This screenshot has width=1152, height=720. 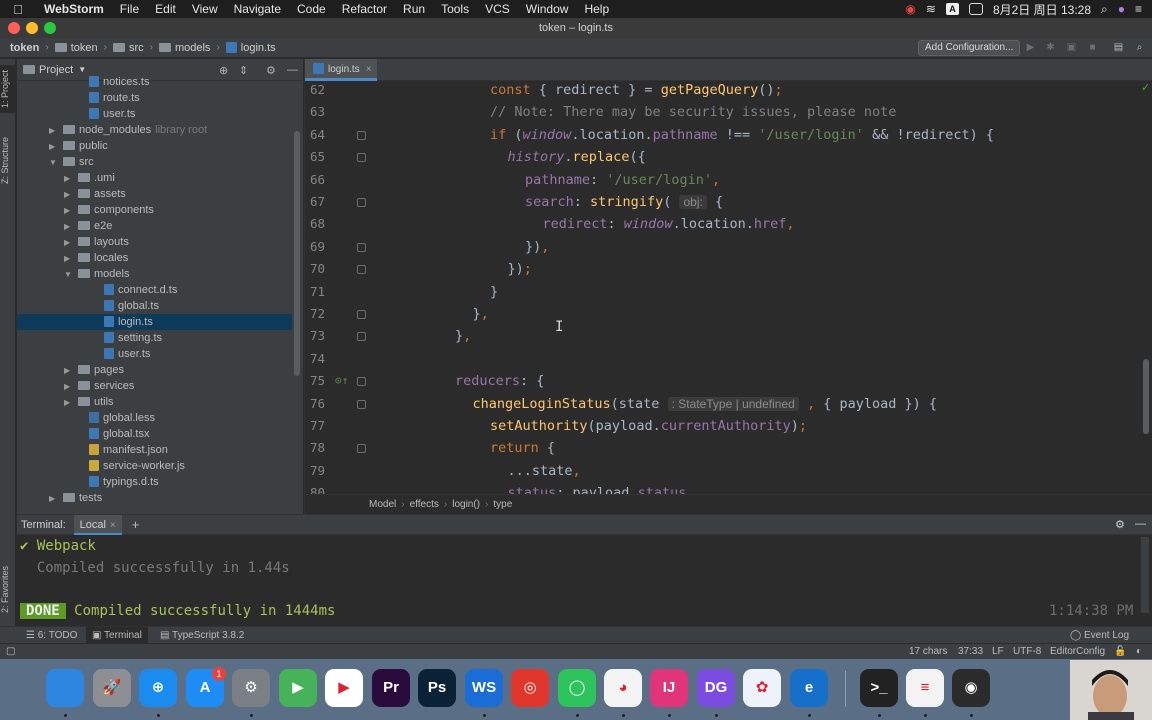 I want to click on menu-edit: Edit, so click(x=165, y=9).